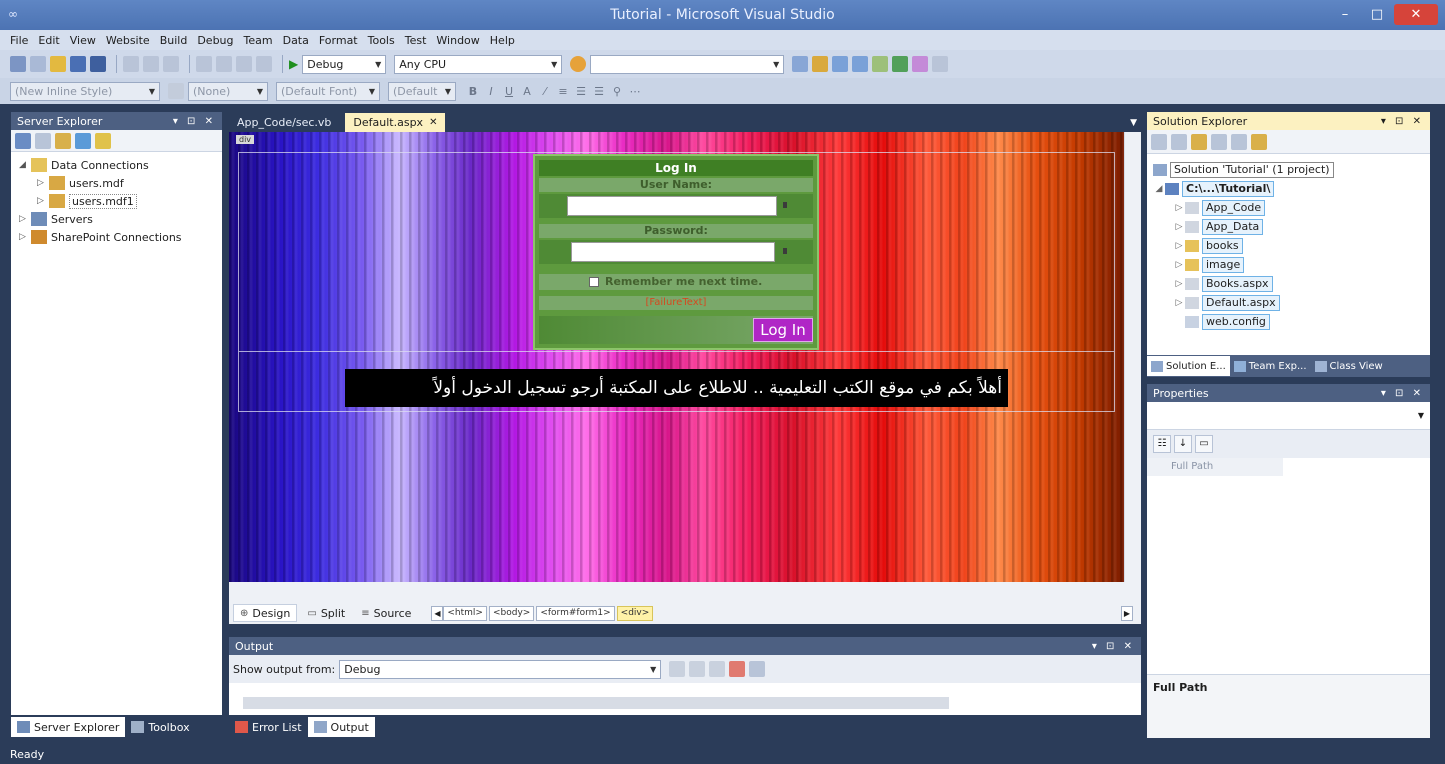  What do you see at coordinates (800, 64) in the screenshot?
I see `find-icon` at bounding box center [800, 64].